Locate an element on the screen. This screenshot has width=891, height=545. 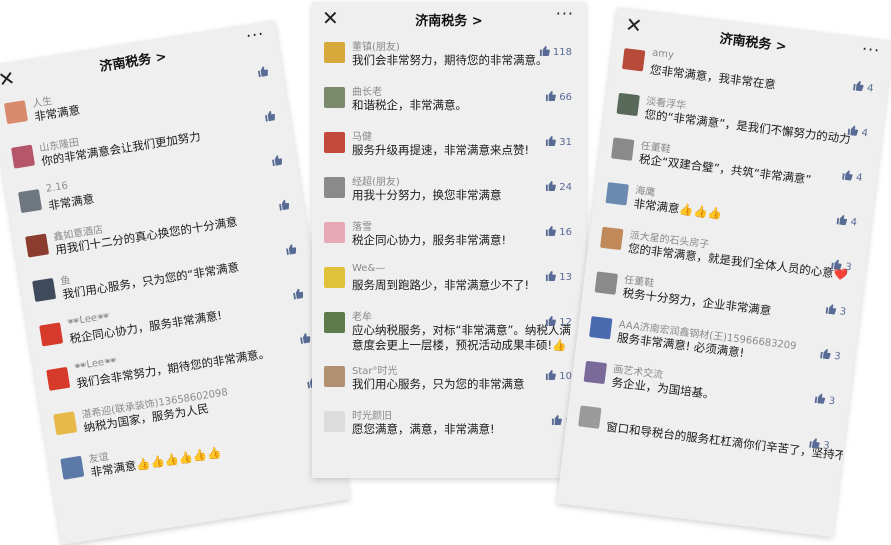
comment-item: We&— 服务周到跑路少，非常满意少不了! 13 is located at coordinates (449, 283).